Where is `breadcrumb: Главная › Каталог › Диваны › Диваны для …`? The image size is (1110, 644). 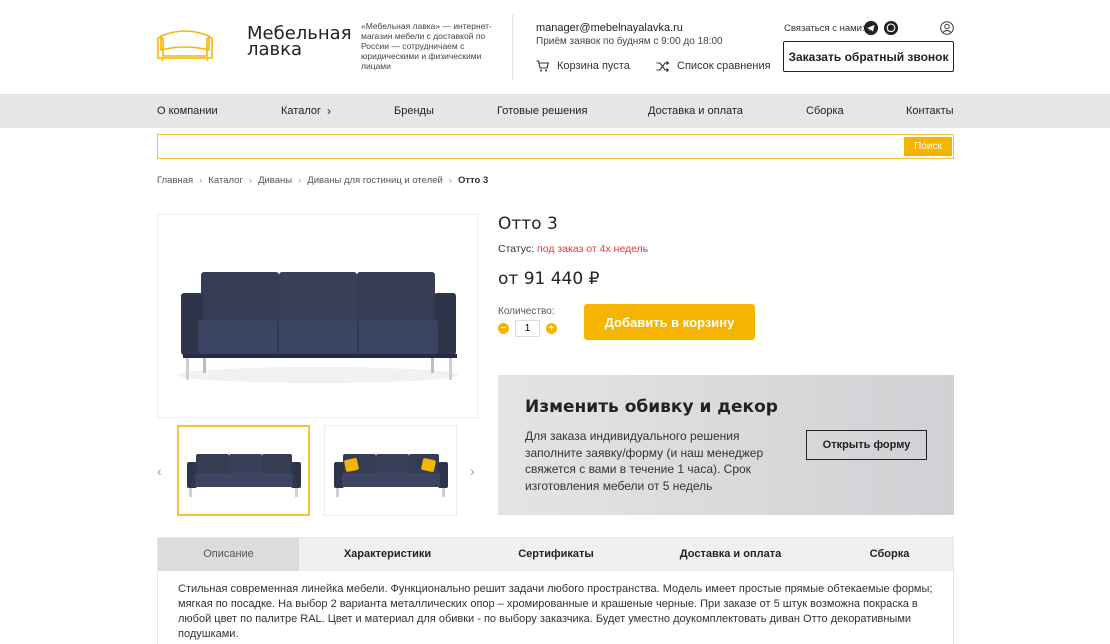
breadcrumb: Главная › Каталог › Диваны › Диваны для … is located at coordinates (322, 180).